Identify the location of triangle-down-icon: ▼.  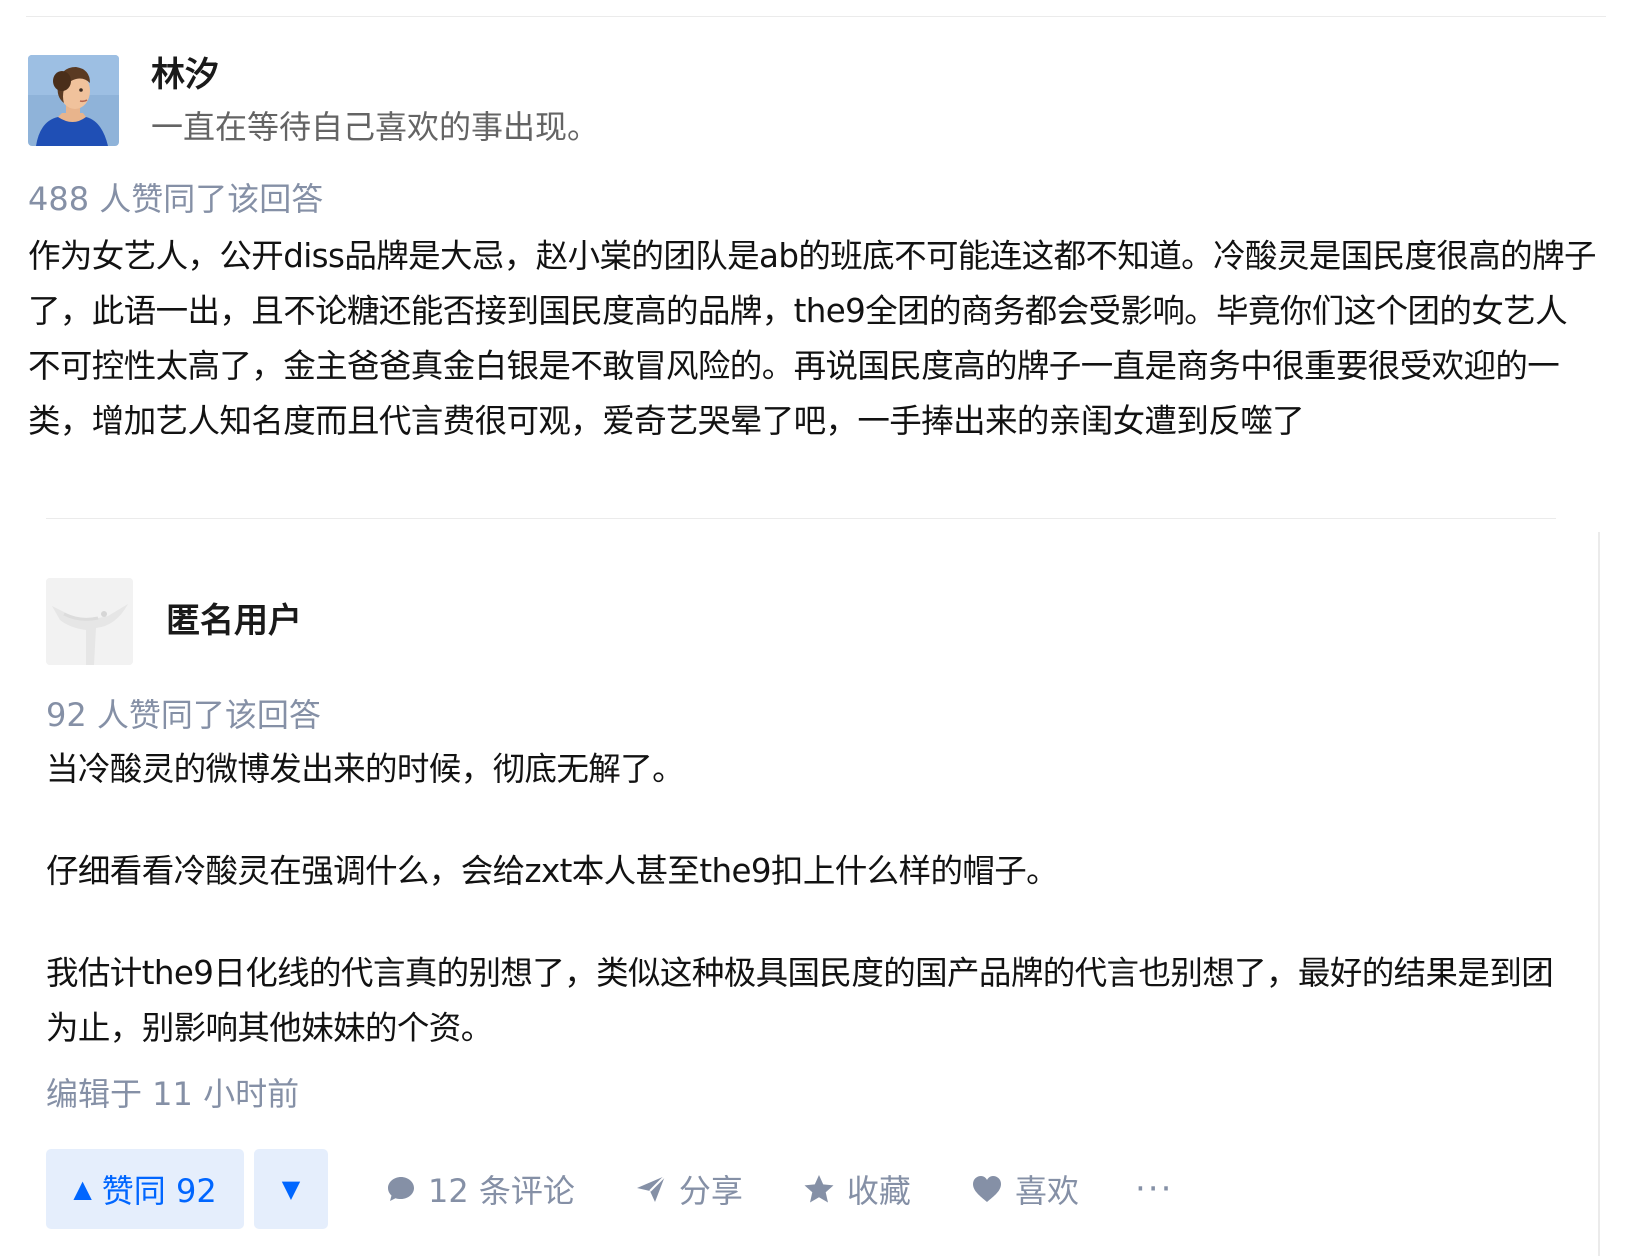
(291, 1189).